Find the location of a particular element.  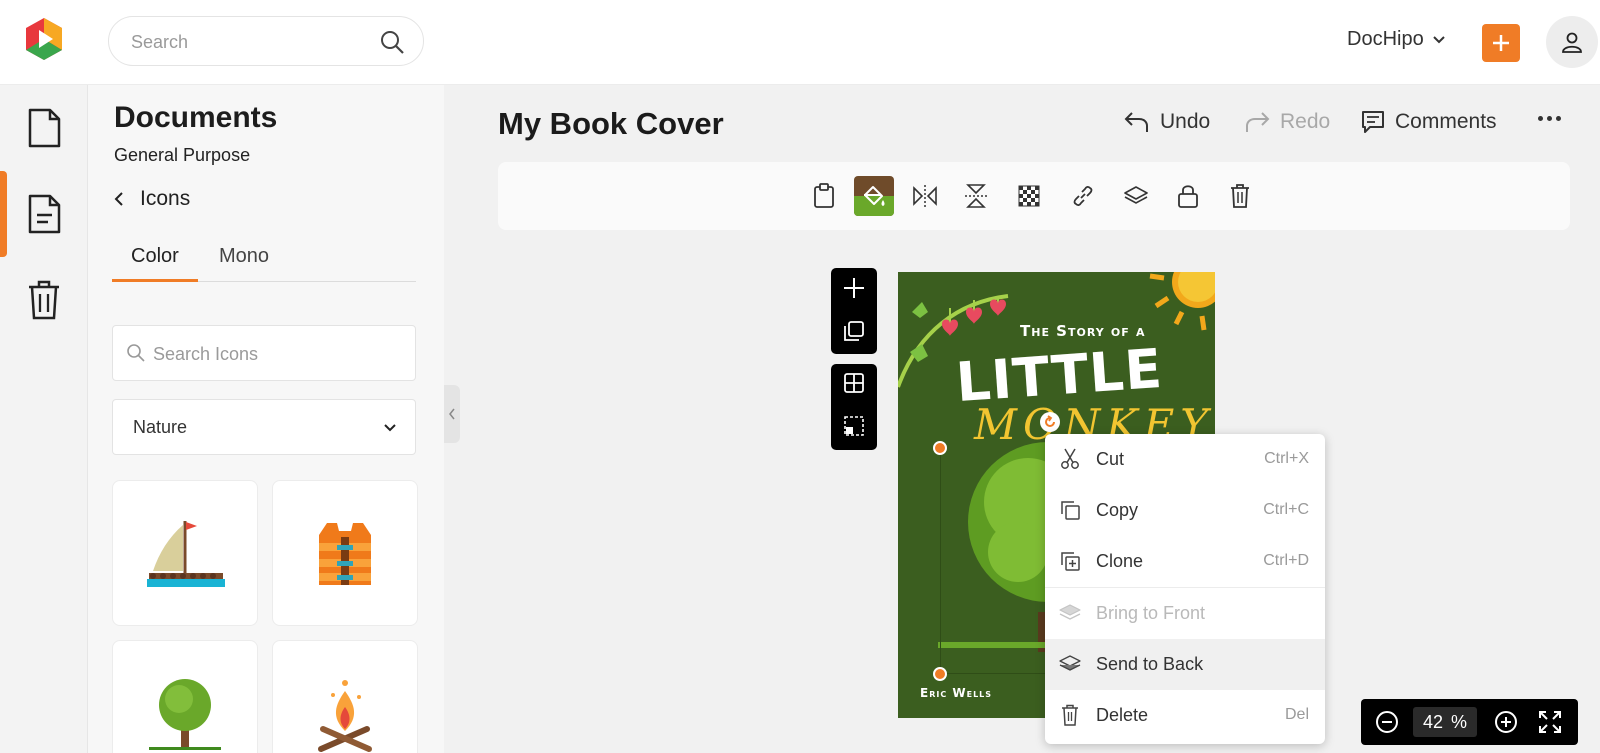

global-search is located at coordinates (266, 41).